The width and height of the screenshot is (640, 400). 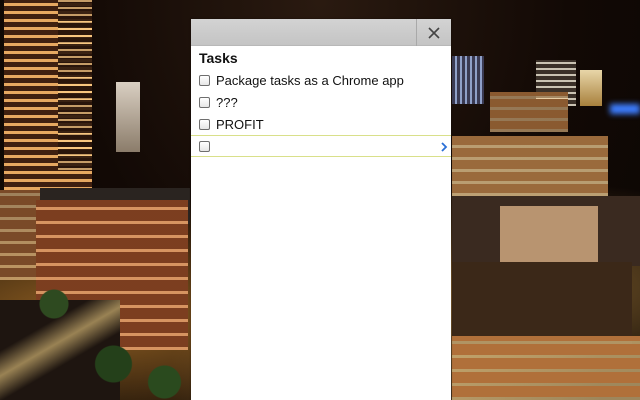 I want to click on list-title: Tasks, so click(x=218, y=58).